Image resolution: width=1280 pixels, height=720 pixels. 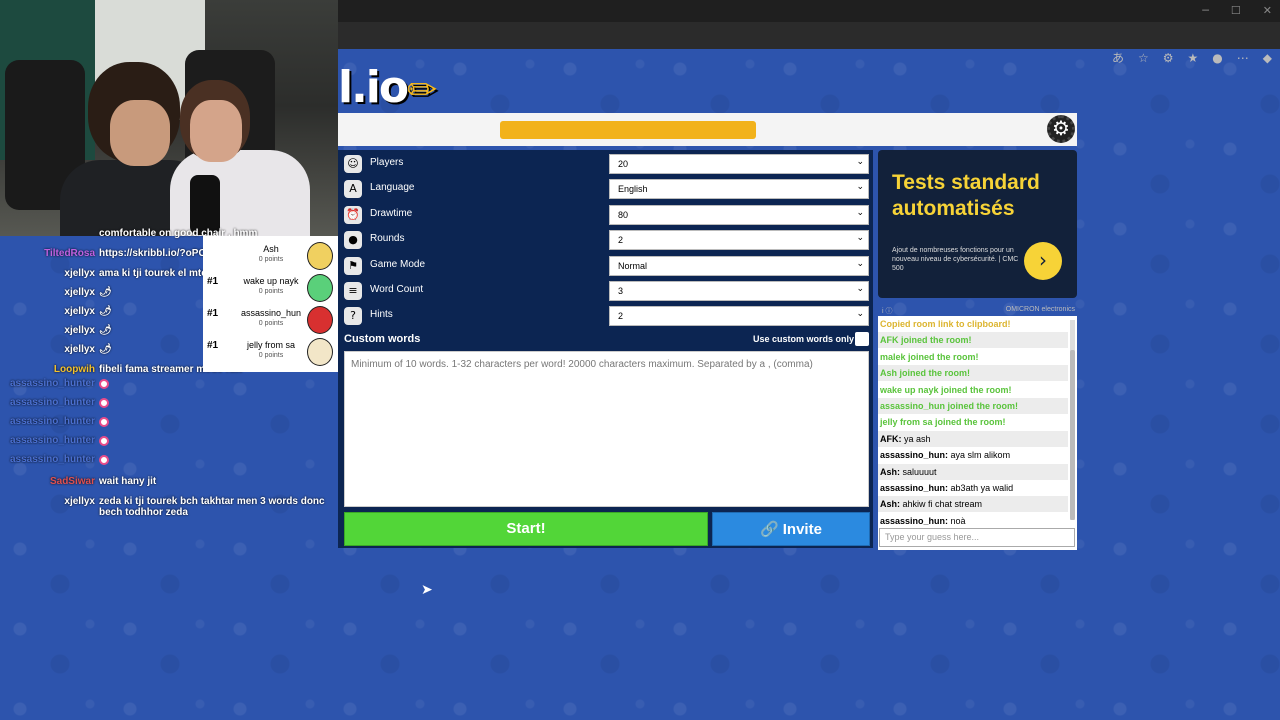 I want to click on setting-label: Hints, so click(x=381, y=315).